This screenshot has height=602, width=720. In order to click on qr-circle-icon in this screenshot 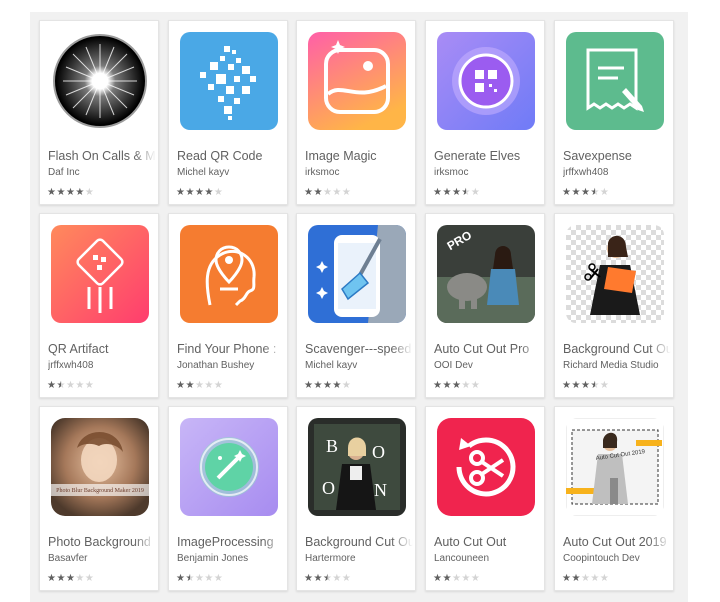, I will do `click(486, 81)`.